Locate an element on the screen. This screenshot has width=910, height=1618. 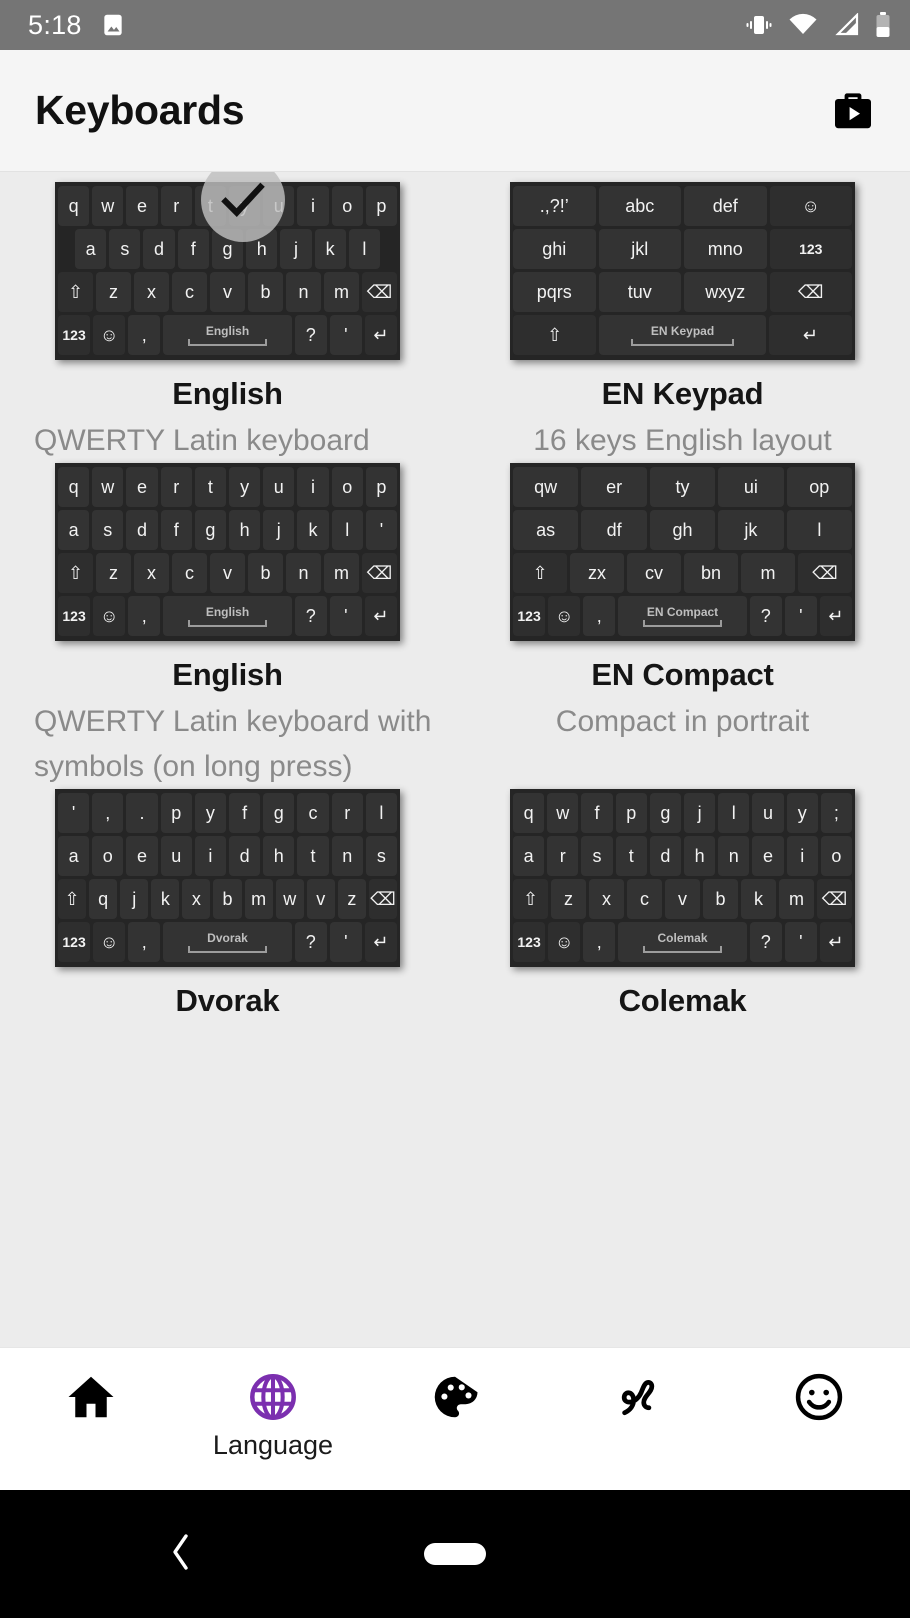
key-gh: gh is located at coordinates (682, 530).